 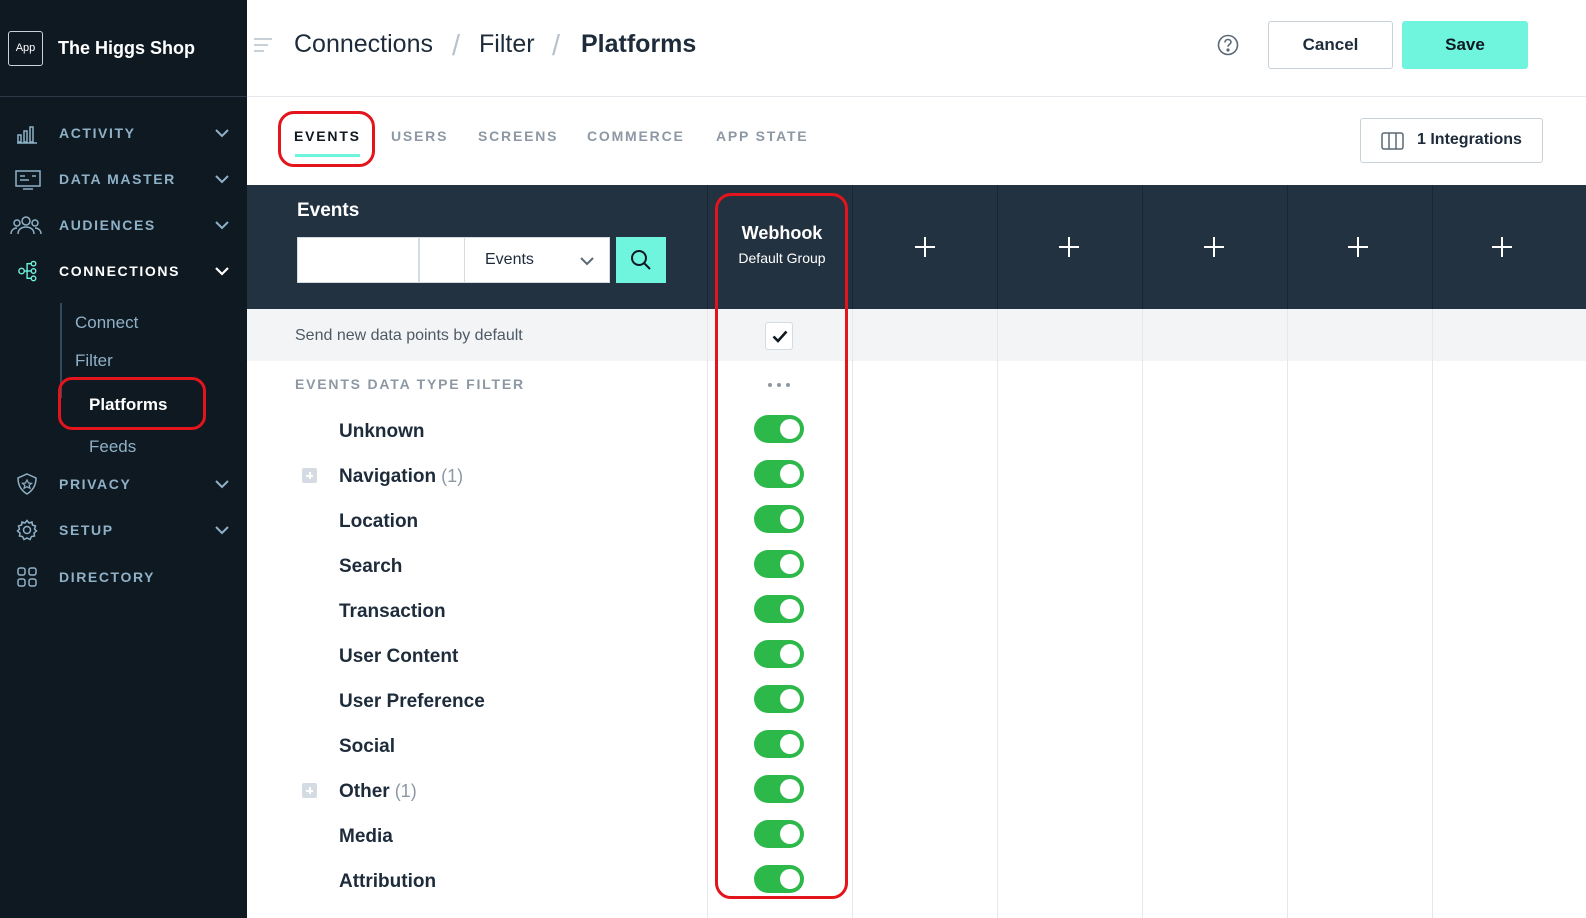 I want to click on grid-header: Events Events Webhook Default Group, so click(x=916, y=247).